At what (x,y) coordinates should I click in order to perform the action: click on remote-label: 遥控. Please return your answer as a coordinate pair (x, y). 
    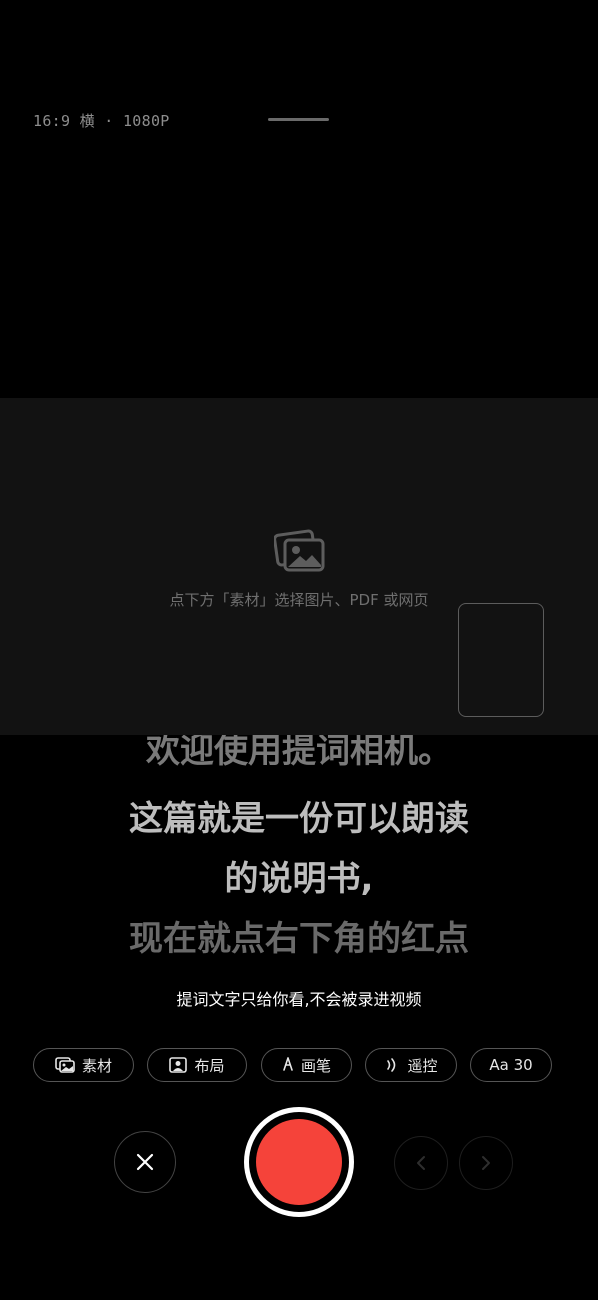
    Looking at the image, I should click on (422, 1065).